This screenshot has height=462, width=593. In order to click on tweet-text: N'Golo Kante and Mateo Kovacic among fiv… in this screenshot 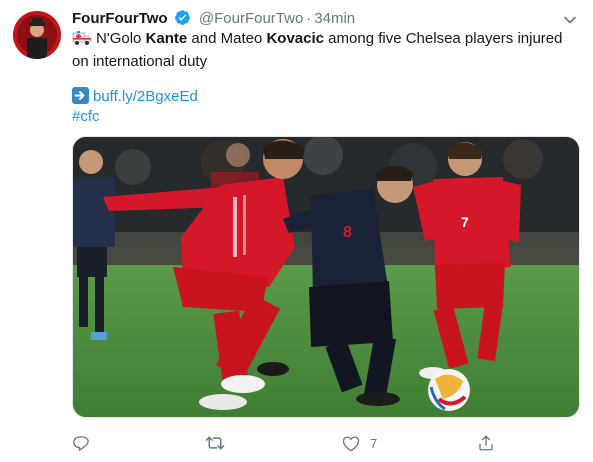, I will do `click(327, 50)`.